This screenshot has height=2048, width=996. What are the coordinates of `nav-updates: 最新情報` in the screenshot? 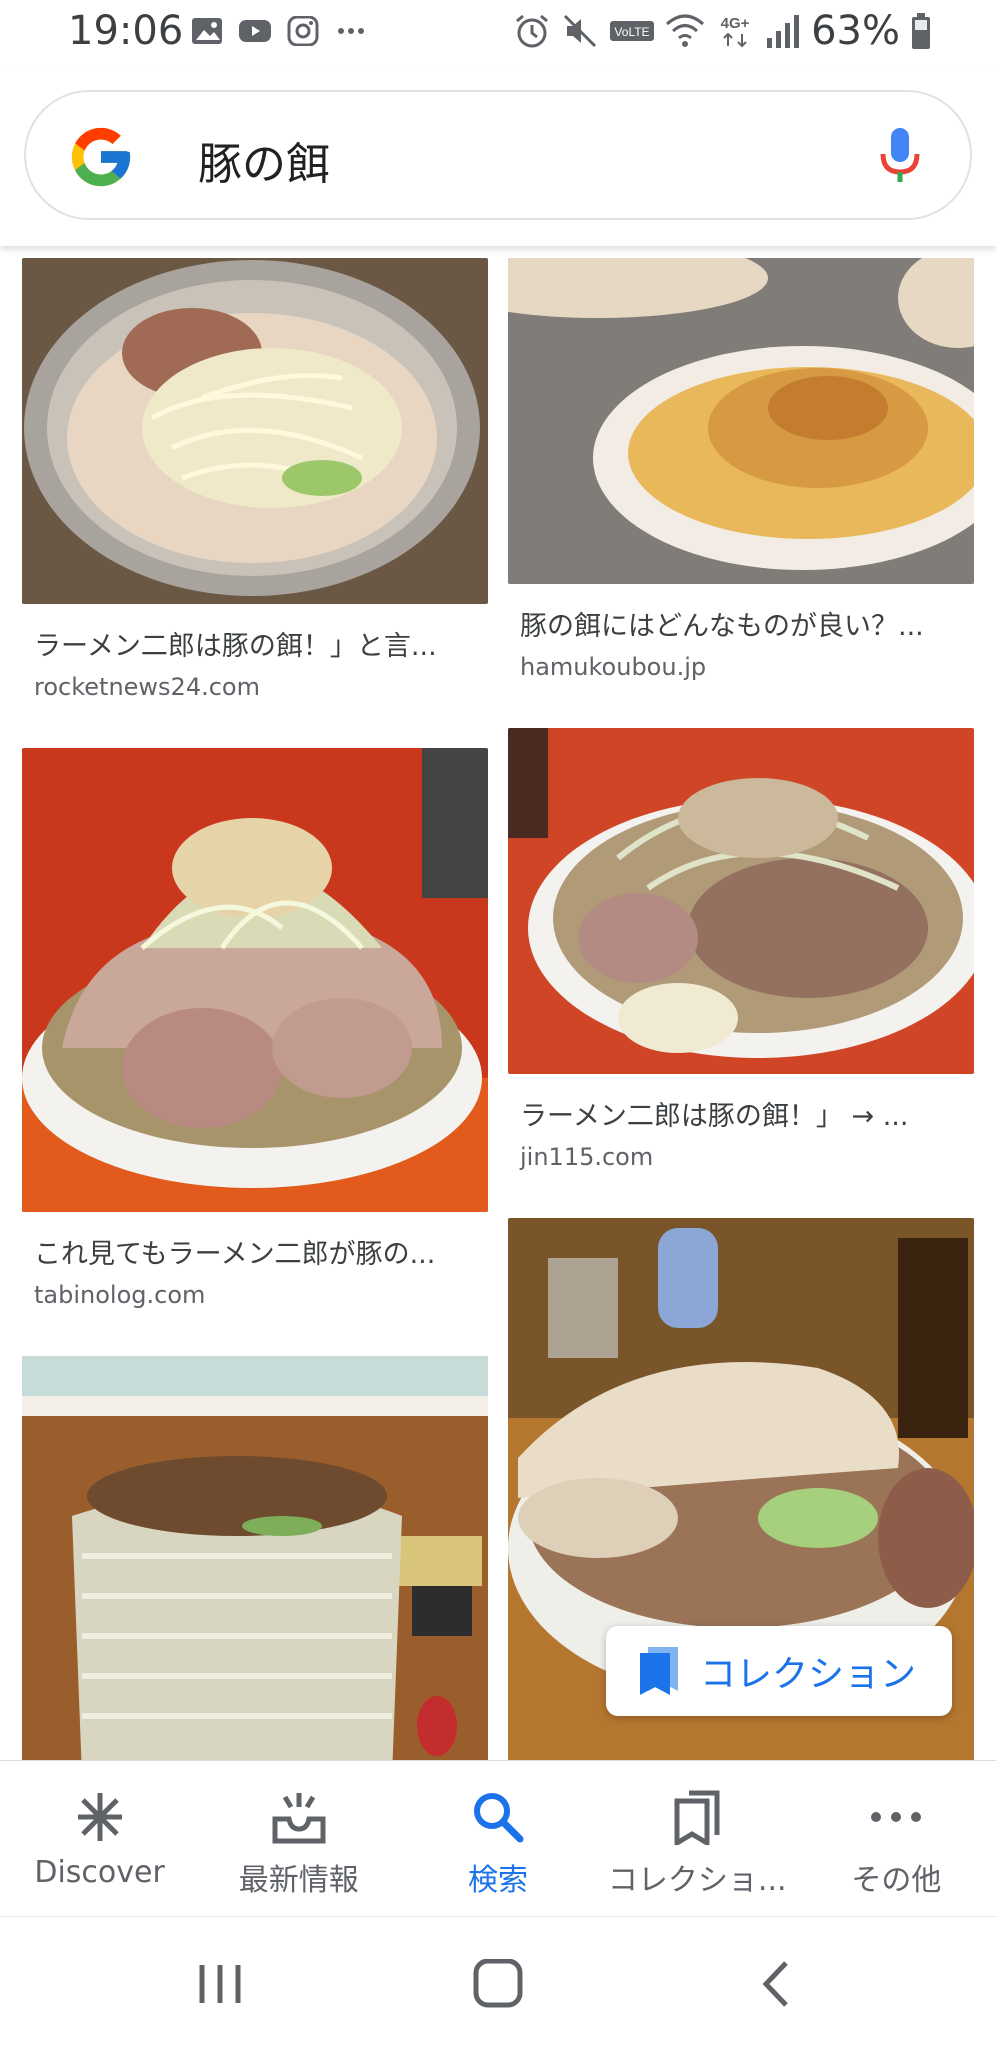 It's located at (298, 1838).